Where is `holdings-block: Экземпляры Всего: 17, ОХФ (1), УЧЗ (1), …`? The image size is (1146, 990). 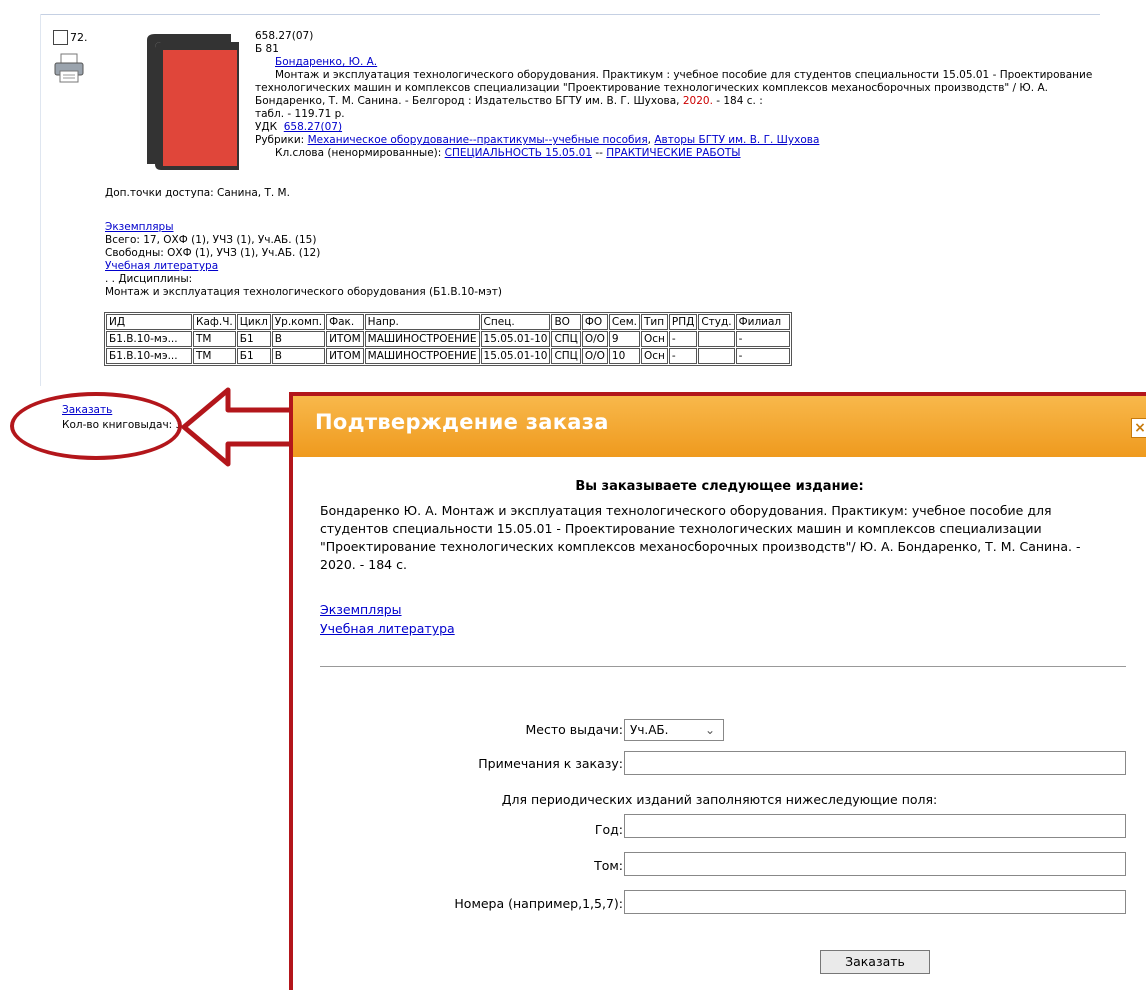 holdings-block: Экземпляры Всего: 17, ОХФ (1), УЧЗ (1), … is located at coordinates (303, 260).